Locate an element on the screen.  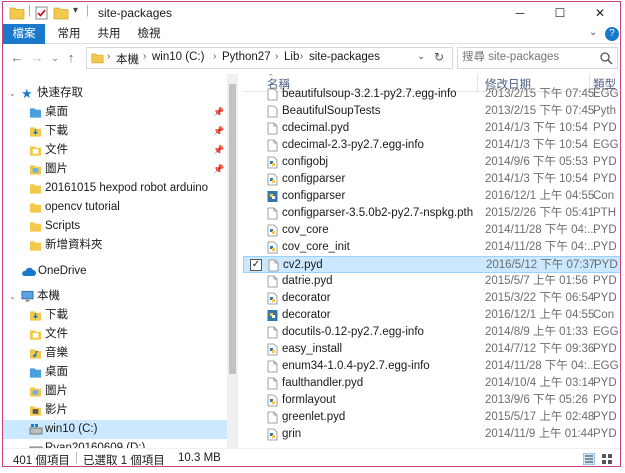
table-row: formlayout 2013/9/6 下午 05:26 PYD is located at coordinates (431, 400).